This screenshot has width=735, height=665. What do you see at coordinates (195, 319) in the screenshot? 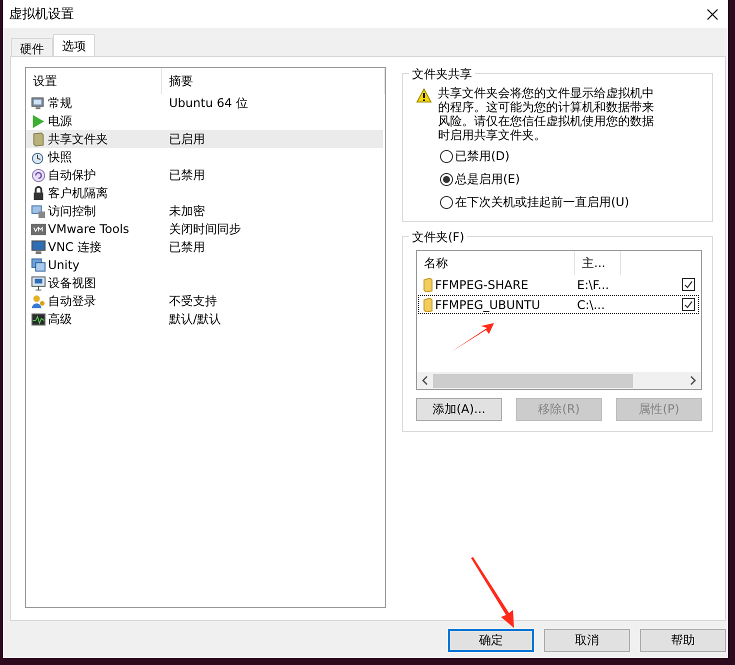
I see `setting-summary: 默认/默认` at bounding box center [195, 319].